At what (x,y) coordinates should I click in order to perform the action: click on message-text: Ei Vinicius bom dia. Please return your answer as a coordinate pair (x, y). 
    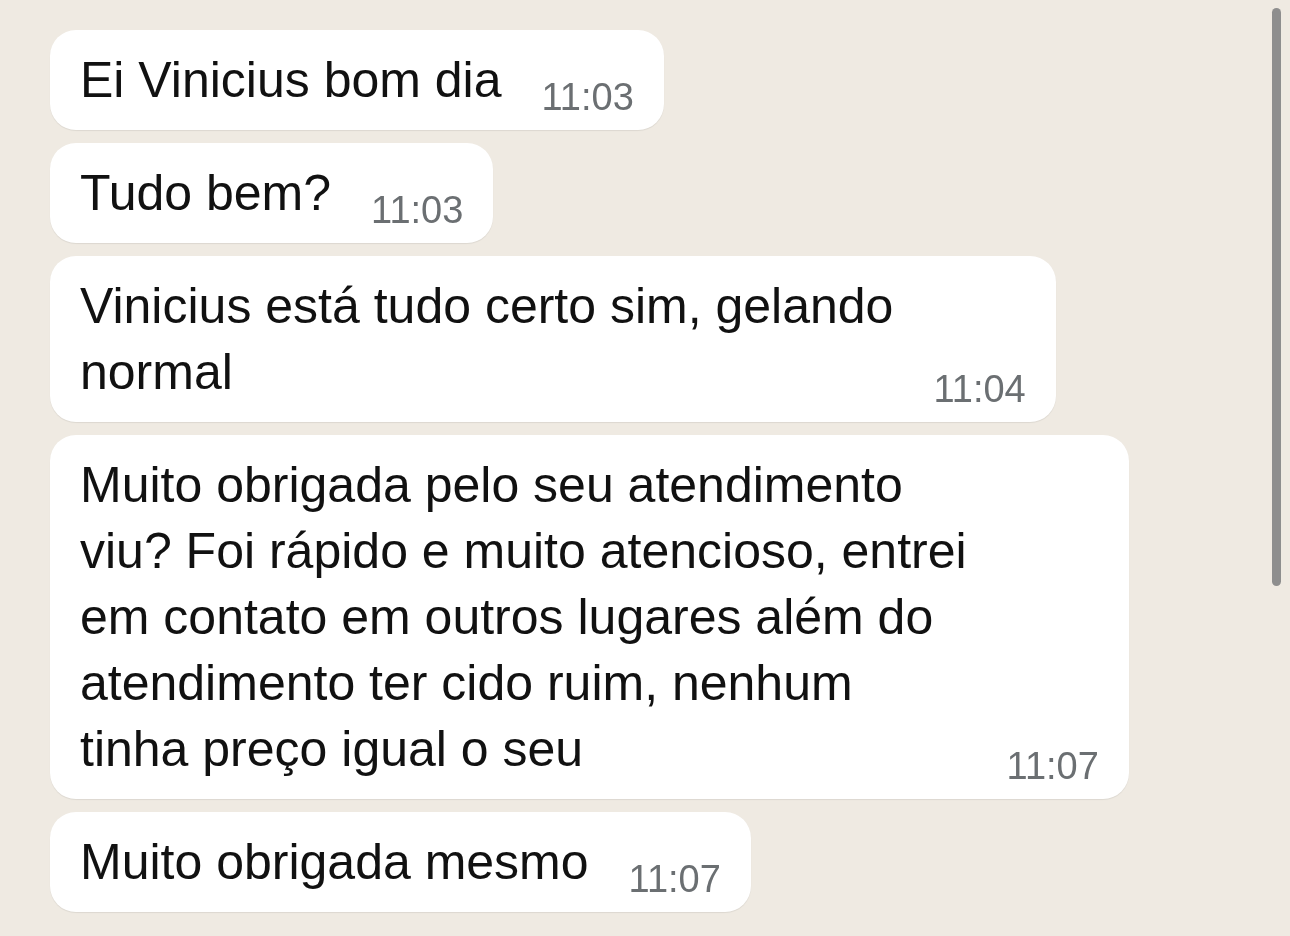
    Looking at the image, I should click on (291, 80).